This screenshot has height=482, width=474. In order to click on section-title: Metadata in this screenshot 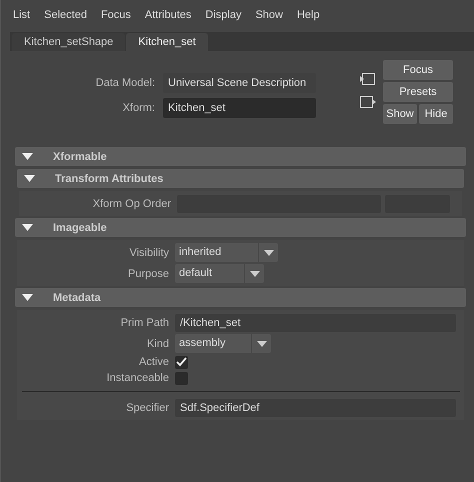, I will do `click(77, 298)`.